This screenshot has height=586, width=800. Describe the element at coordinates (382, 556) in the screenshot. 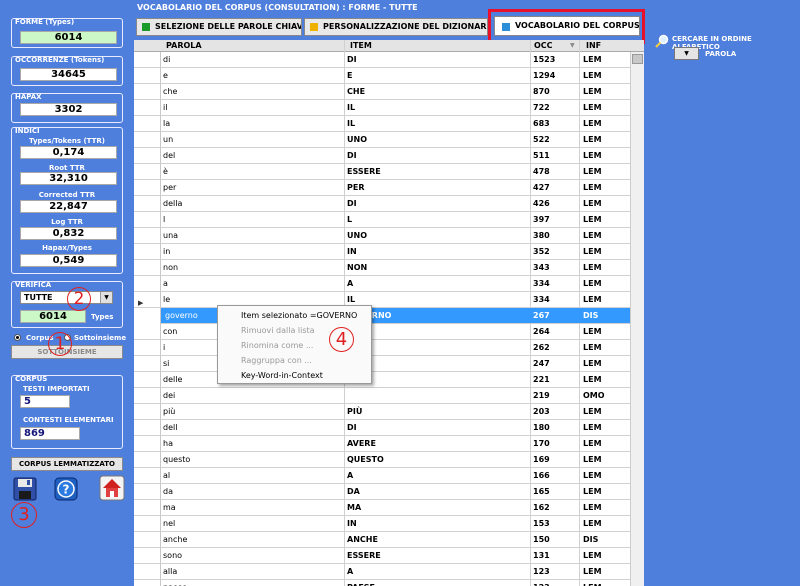

I see `table-row: sono ESSERE 131 LEM` at that location.